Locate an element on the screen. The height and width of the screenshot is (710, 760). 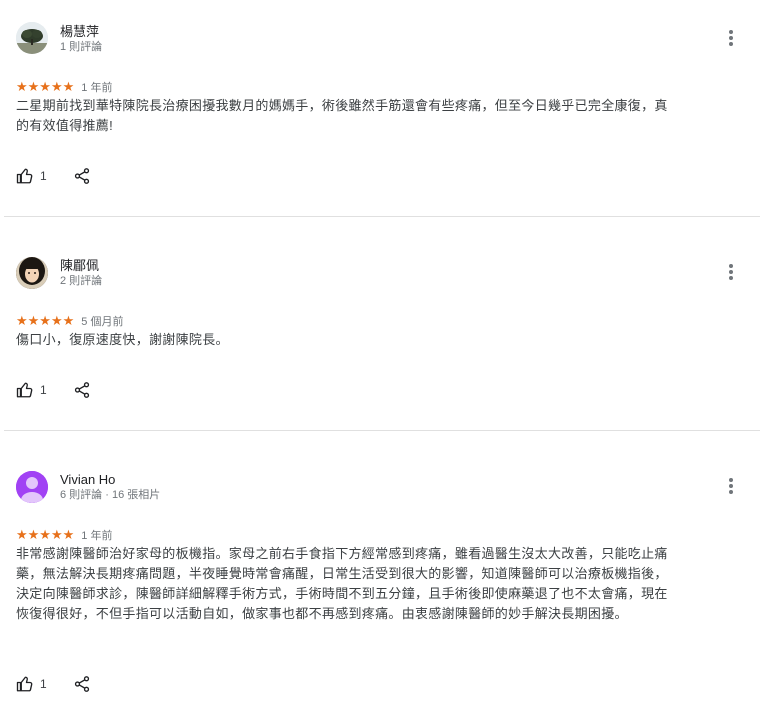
rating-row: ★★★★★ 5 個月前 is located at coordinates (70, 321).